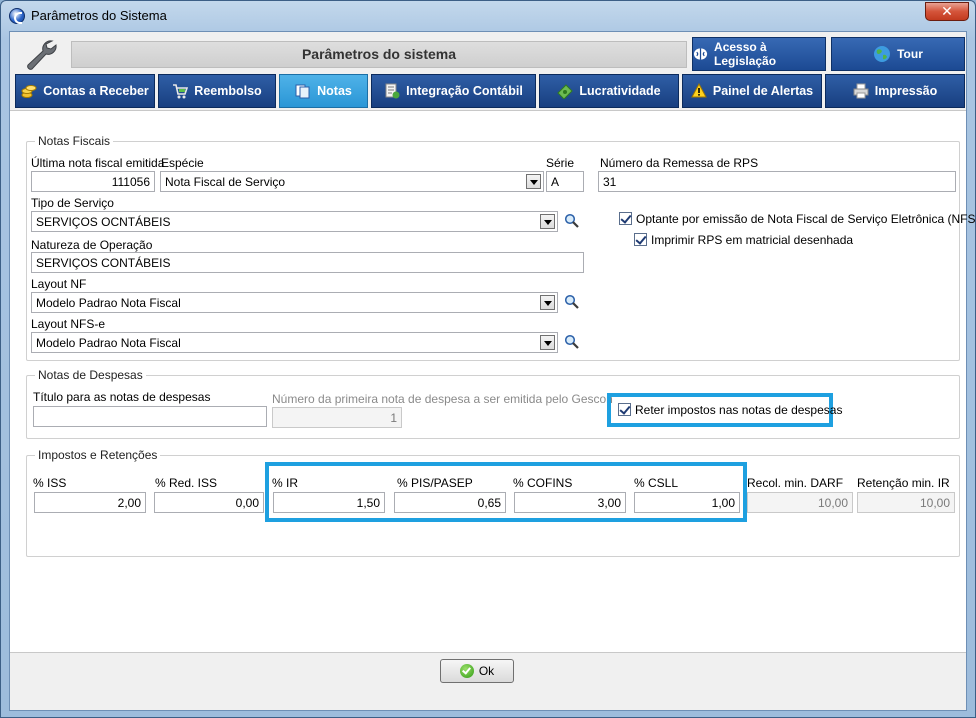 This screenshot has height=718, width=976. I want to click on especie-value: Nota Fiscal de Serviço, so click(225, 182).